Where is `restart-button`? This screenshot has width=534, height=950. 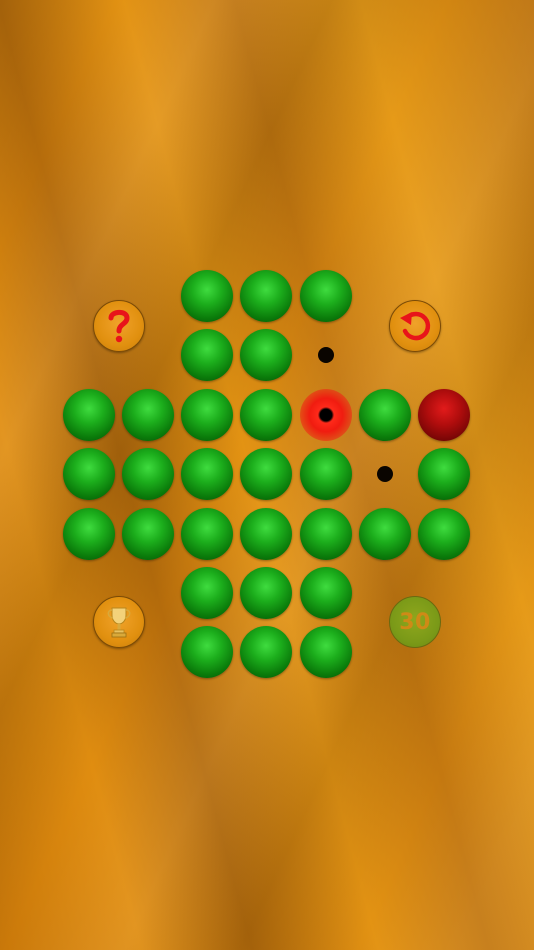
restart-button is located at coordinates (415, 326).